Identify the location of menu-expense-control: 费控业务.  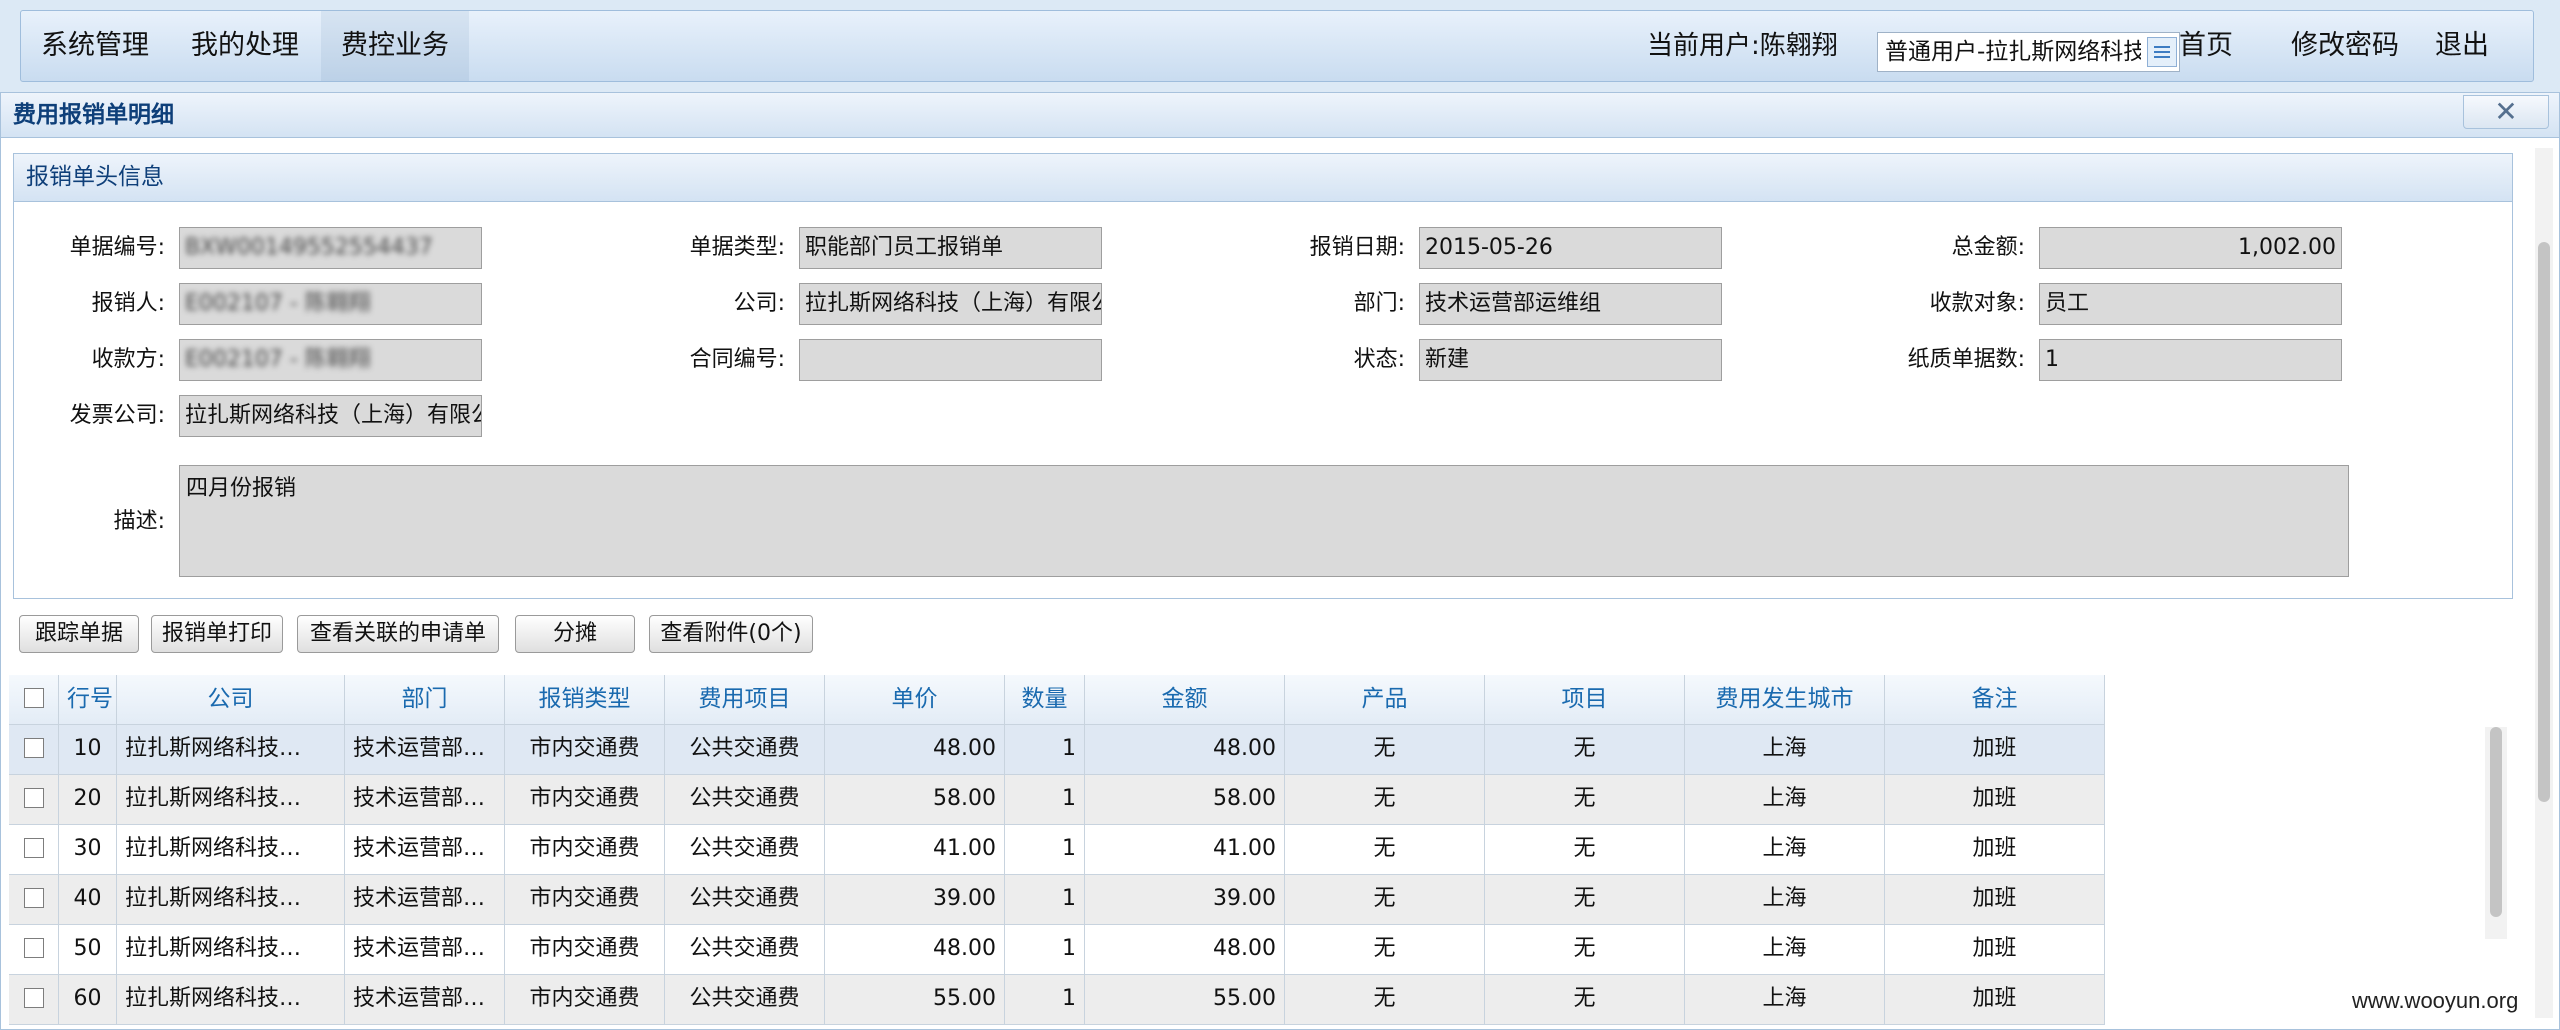
(395, 46).